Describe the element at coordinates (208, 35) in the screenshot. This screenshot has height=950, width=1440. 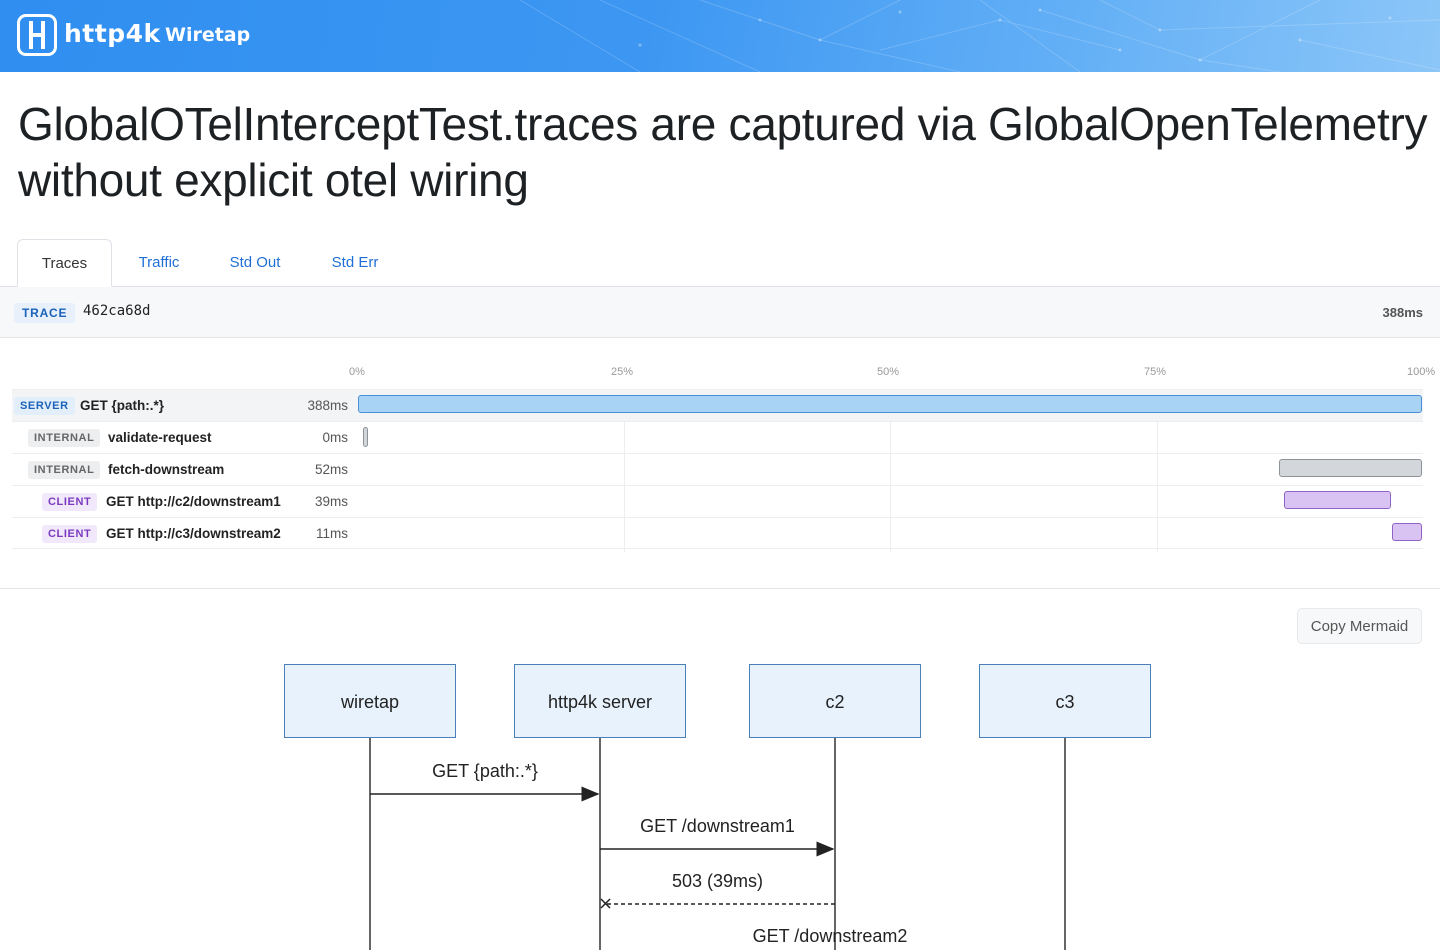
I see `app-subtitle: Wiretap` at that location.